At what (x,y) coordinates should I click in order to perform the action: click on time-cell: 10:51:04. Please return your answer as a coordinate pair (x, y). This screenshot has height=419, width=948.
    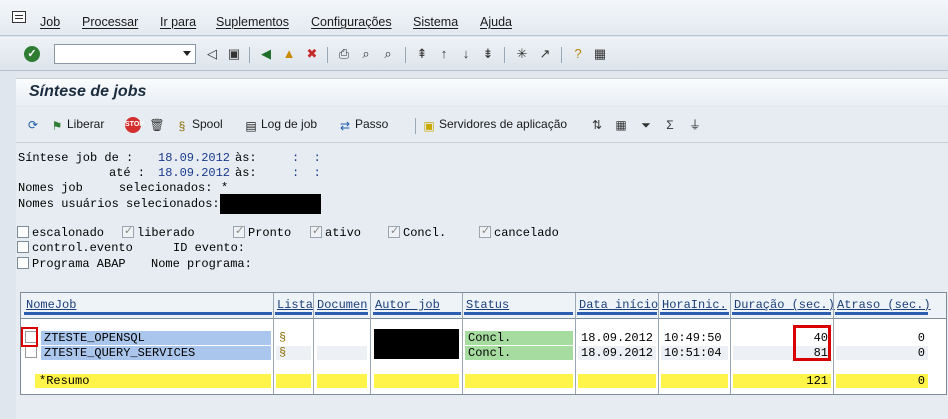
    Looking at the image, I should click on (694, 353).